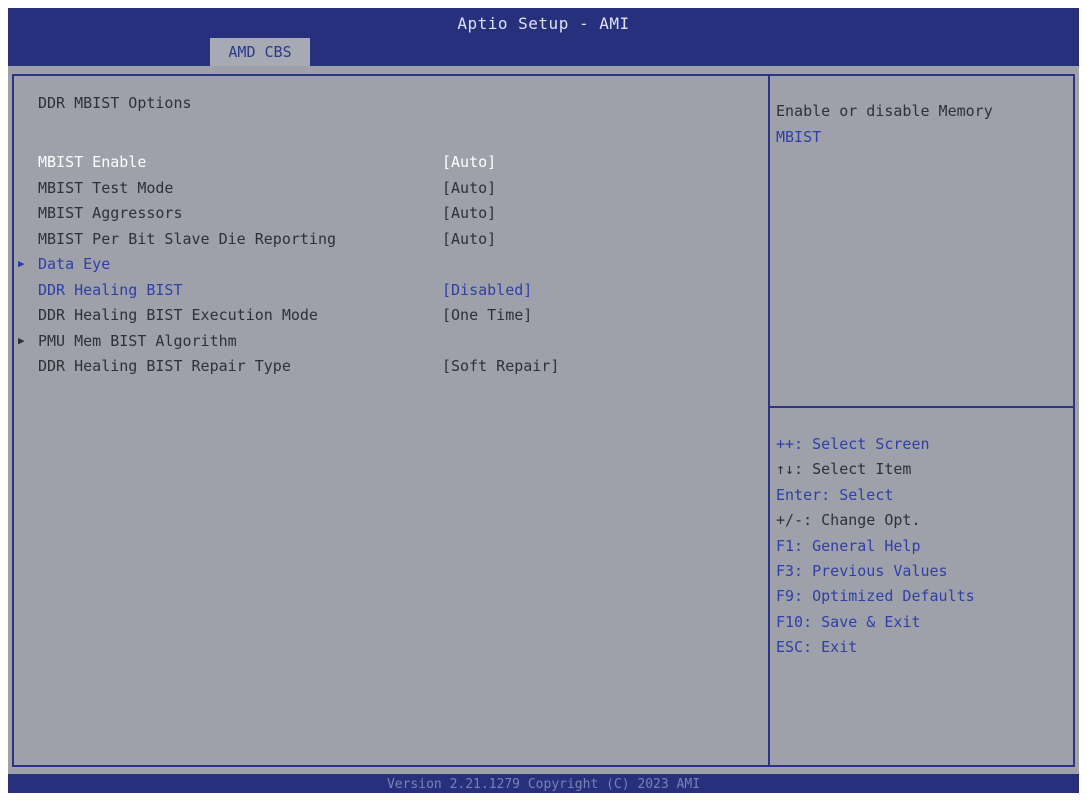 The width and height of the screenshot is (1087, 801). I want to click on key-hint: ++: Select Screen, so click(921, 444).